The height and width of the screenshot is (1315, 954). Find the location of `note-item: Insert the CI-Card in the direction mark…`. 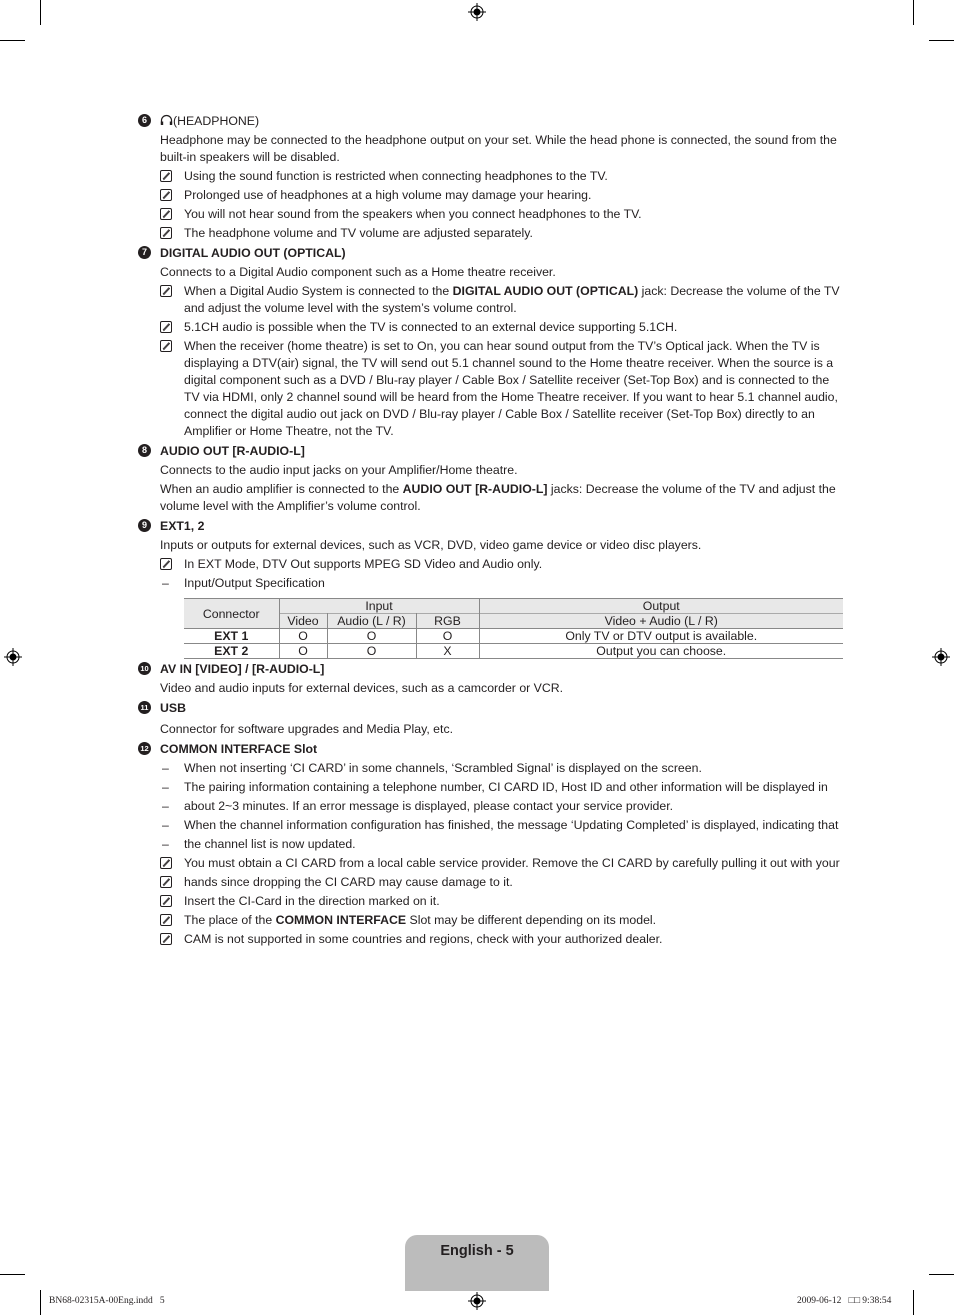

note-item: Insert the CI-Card in the direction mark… is located at coordinates (490, 901).